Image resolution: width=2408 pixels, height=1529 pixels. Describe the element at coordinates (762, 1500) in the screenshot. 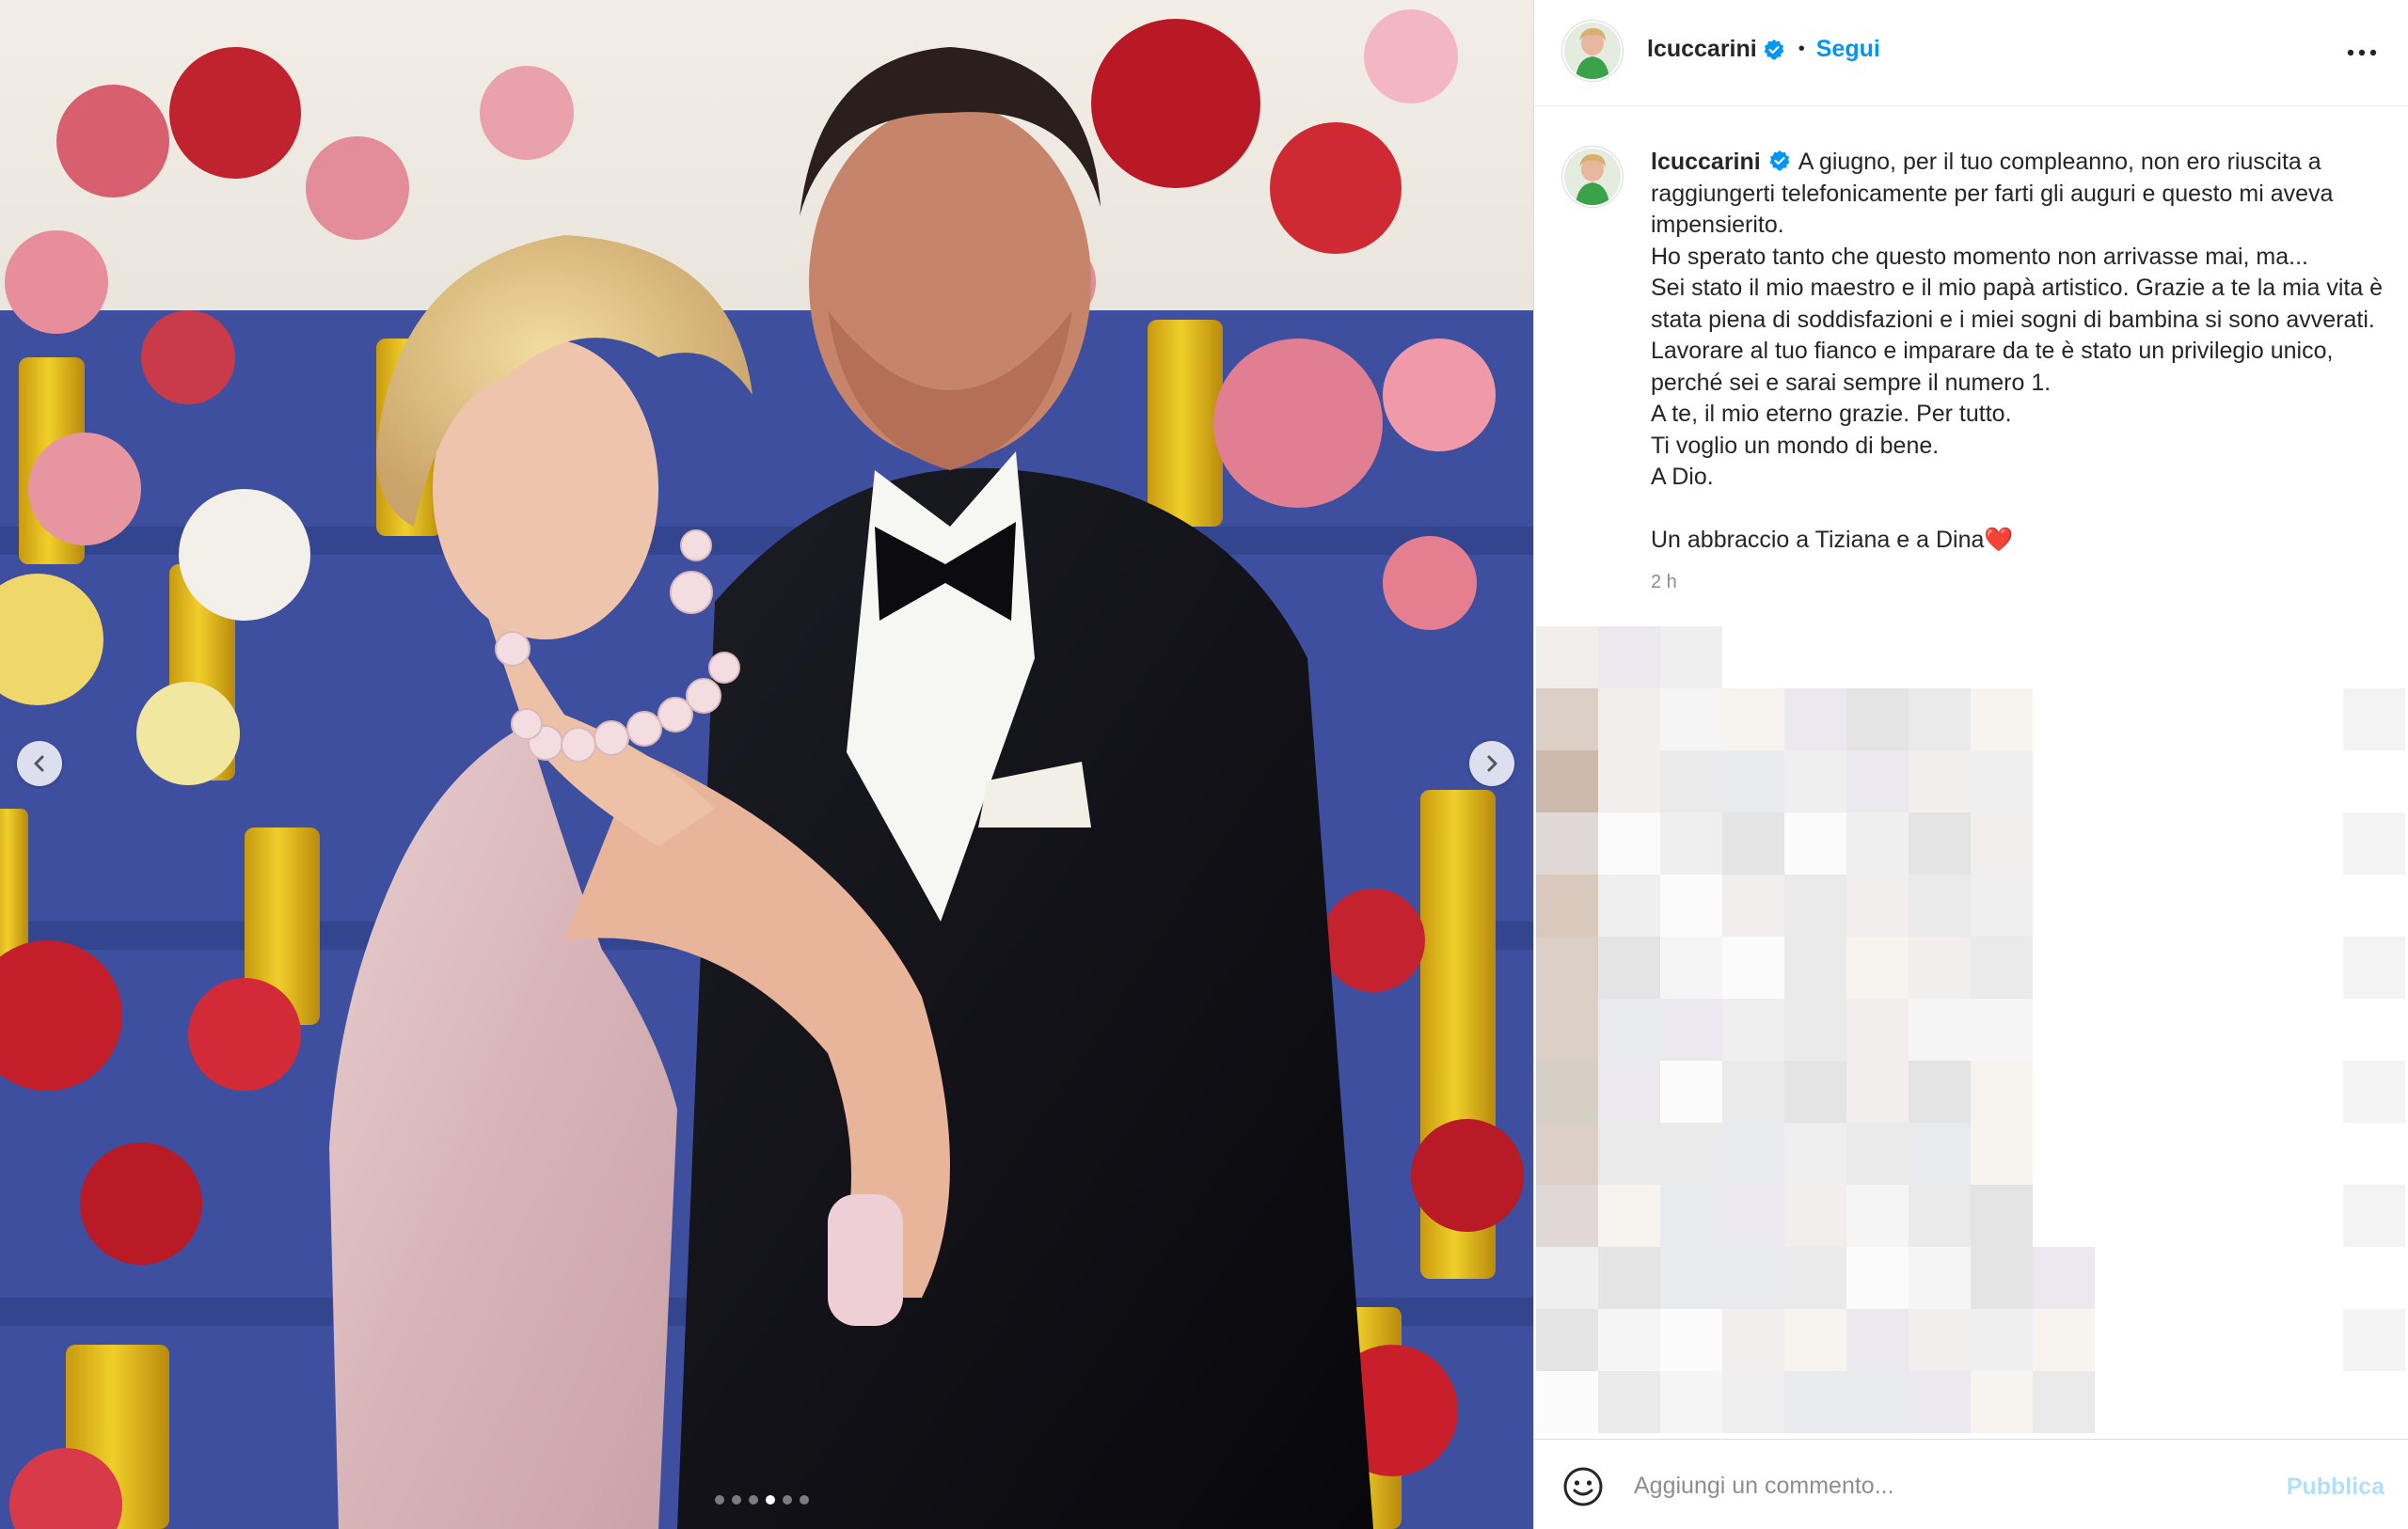

I see `carousel-indicator` at that location.